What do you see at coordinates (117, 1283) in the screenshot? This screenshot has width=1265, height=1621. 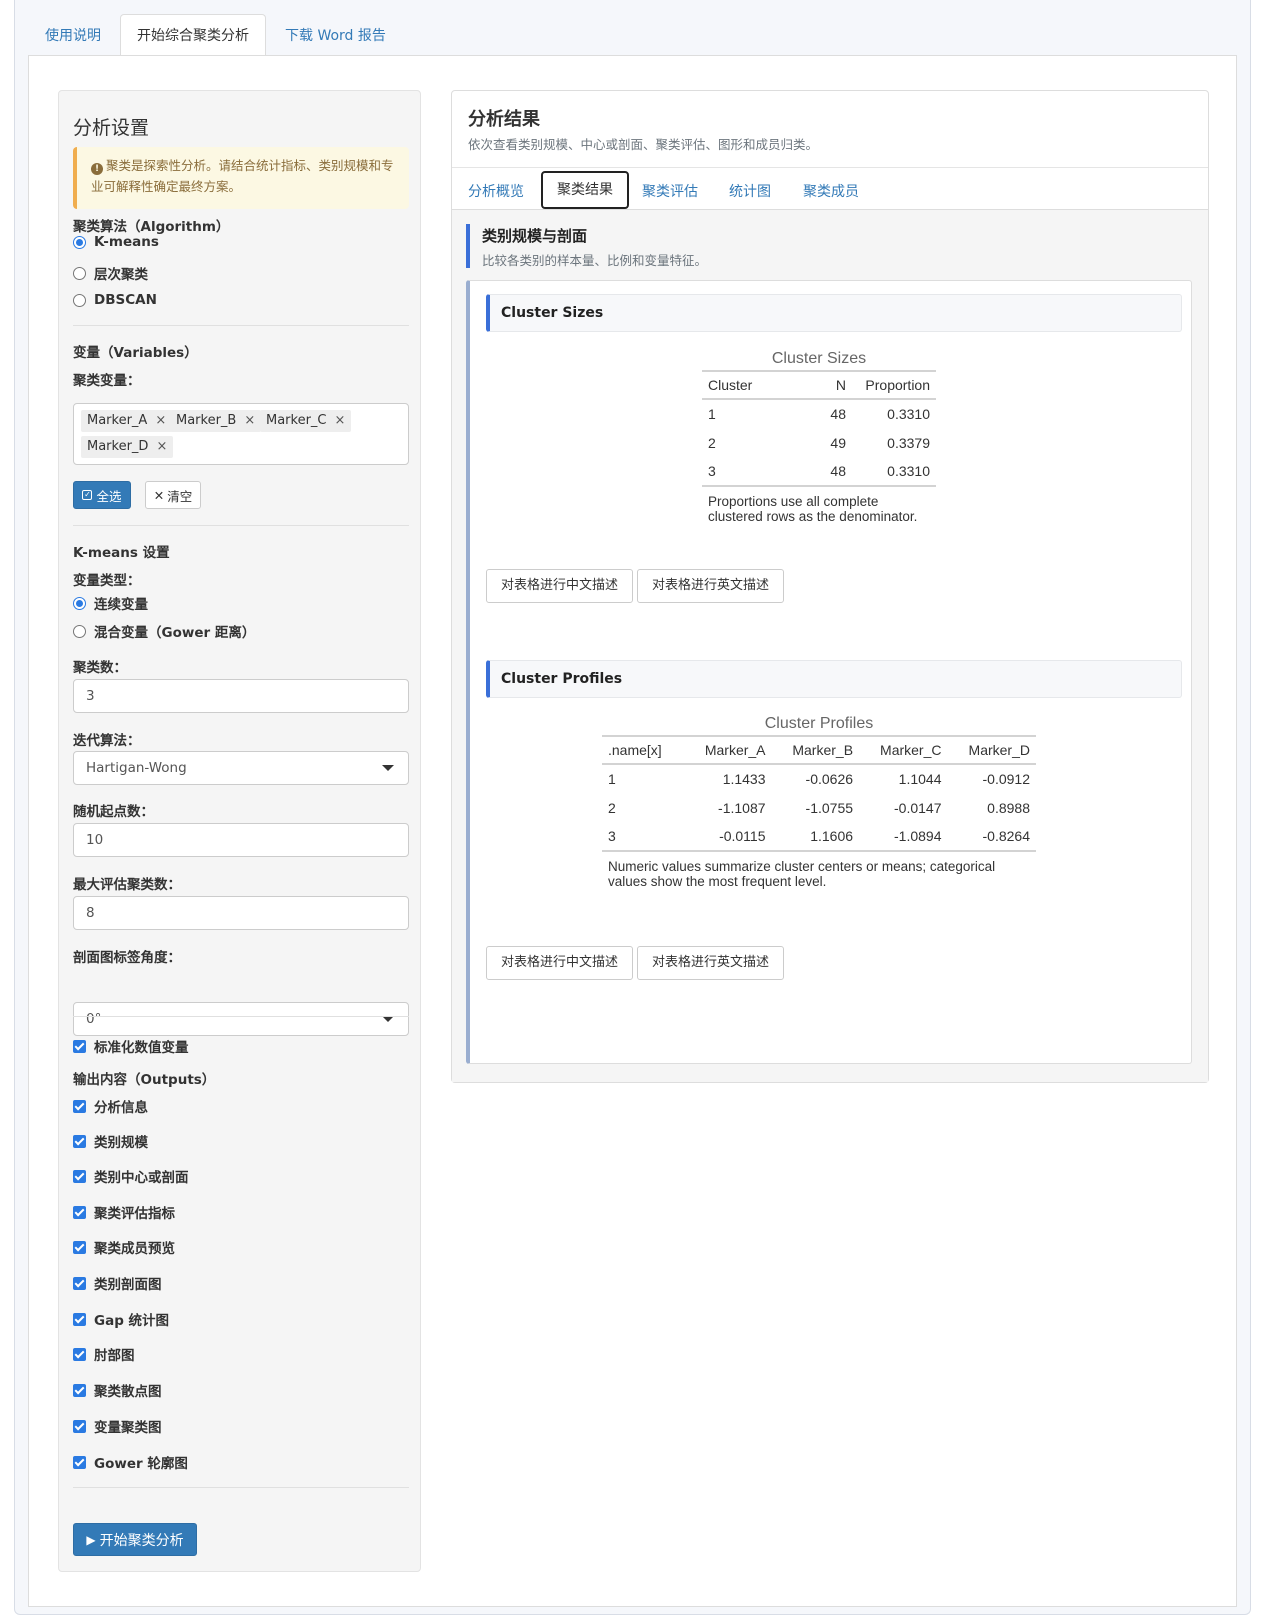 I see `checkbox-output: 类别剖面图` at bounding box center [117, 1283].